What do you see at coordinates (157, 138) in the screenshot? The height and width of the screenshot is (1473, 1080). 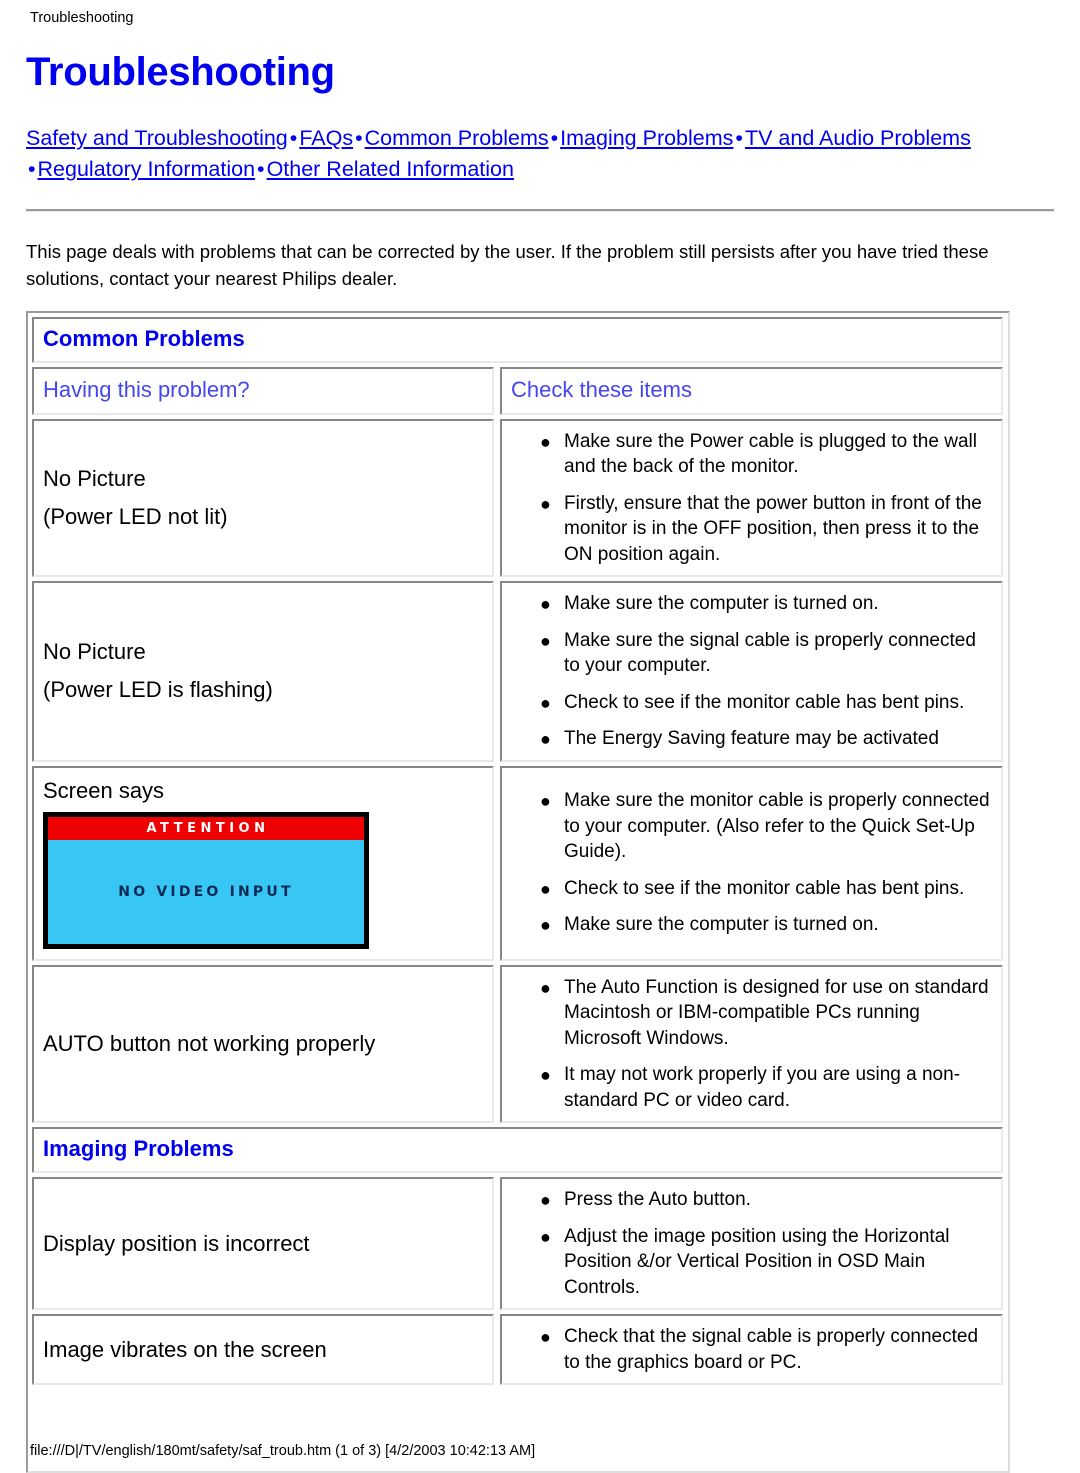 I see `link-safety-and-troubleshooting: Safety and Troubleshooting` at bounding box center [157, 138].